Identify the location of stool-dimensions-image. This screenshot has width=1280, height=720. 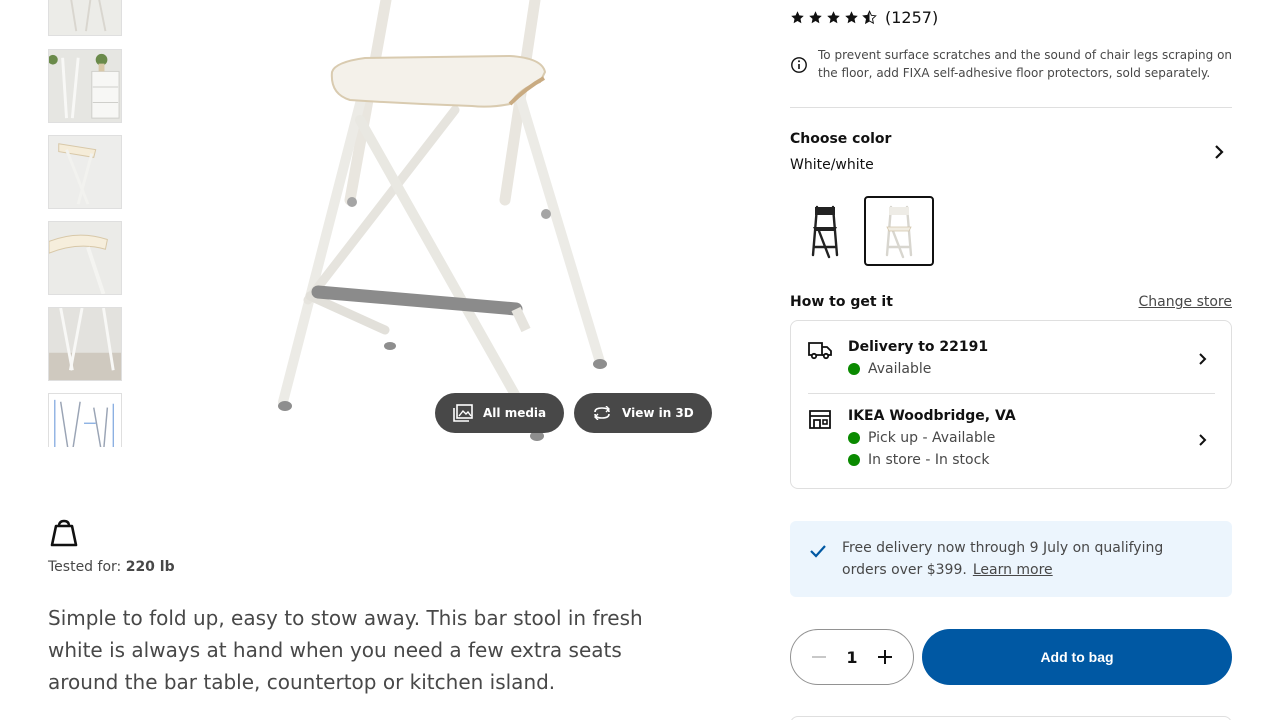
(85, 420).